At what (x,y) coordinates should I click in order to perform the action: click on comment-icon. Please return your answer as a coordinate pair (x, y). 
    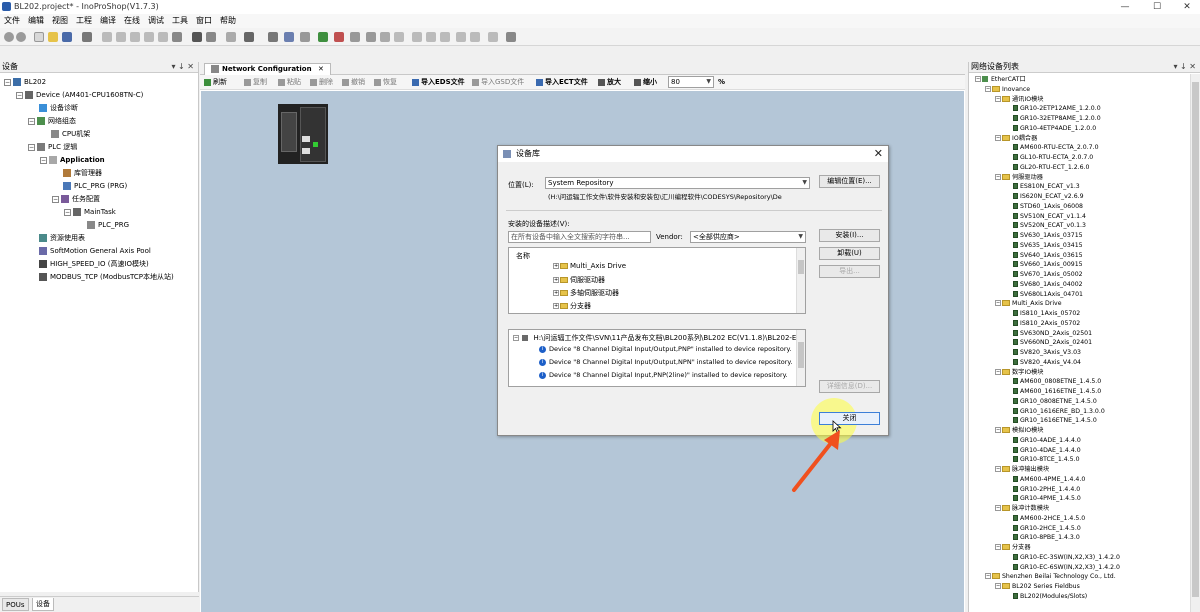
    Looking at the image, I should click on (511, 37).